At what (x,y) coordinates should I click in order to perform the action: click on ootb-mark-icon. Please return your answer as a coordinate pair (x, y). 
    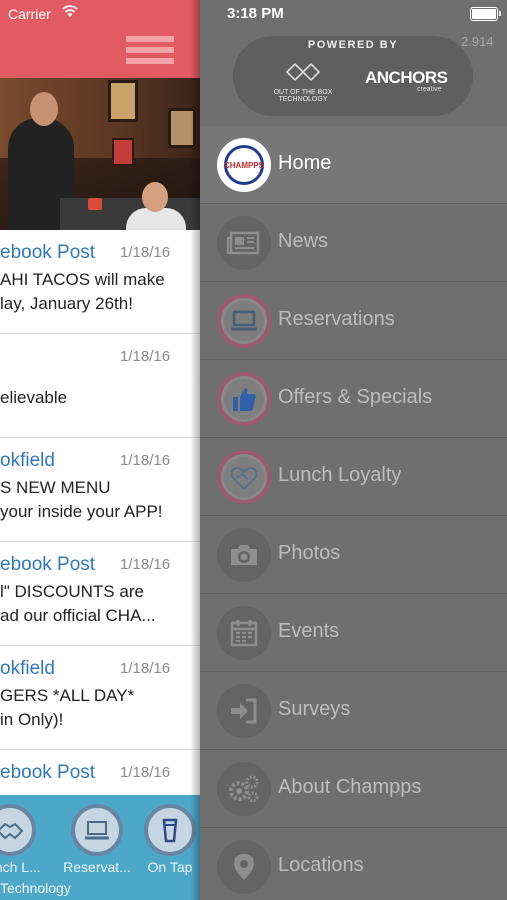
    Looking at the image, I should click on (303, 72).